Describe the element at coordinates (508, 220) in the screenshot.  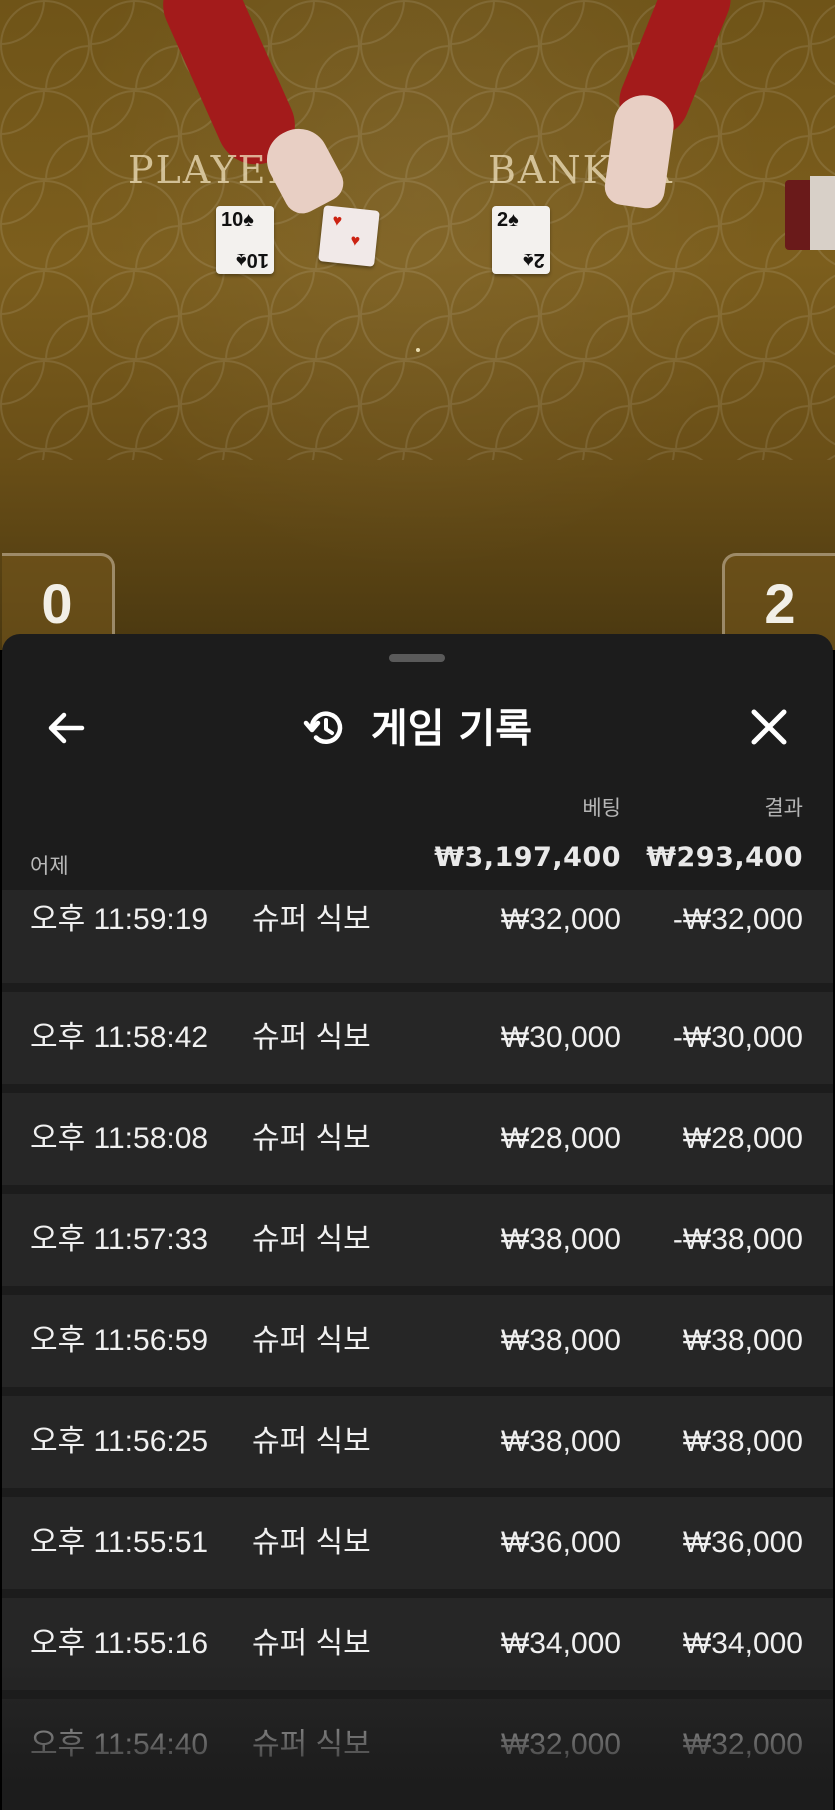
I see `banker-card-rank: 2♠` at that location.